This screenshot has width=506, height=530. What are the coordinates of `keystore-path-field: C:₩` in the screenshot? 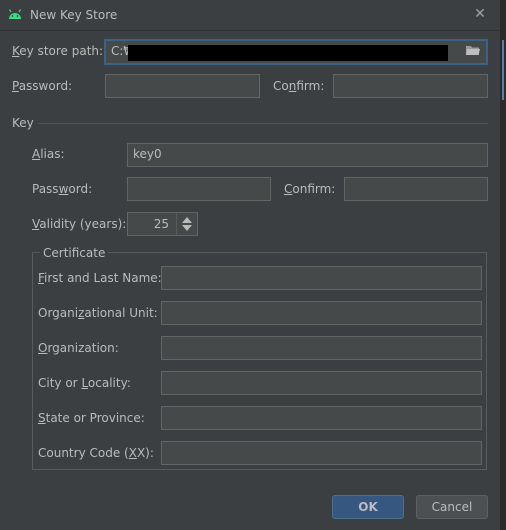 It's located at (296, 52).